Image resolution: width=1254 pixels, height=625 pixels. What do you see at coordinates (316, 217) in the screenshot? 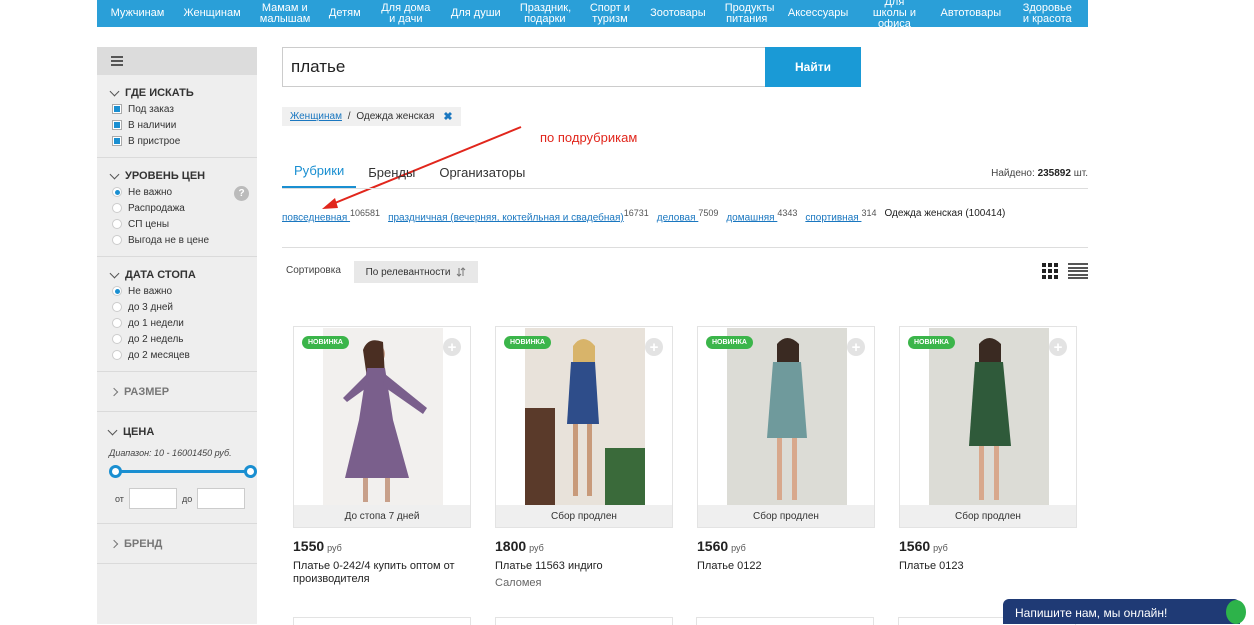
I see `subcategory-link: повседневная` at bounding box center [316, 217].